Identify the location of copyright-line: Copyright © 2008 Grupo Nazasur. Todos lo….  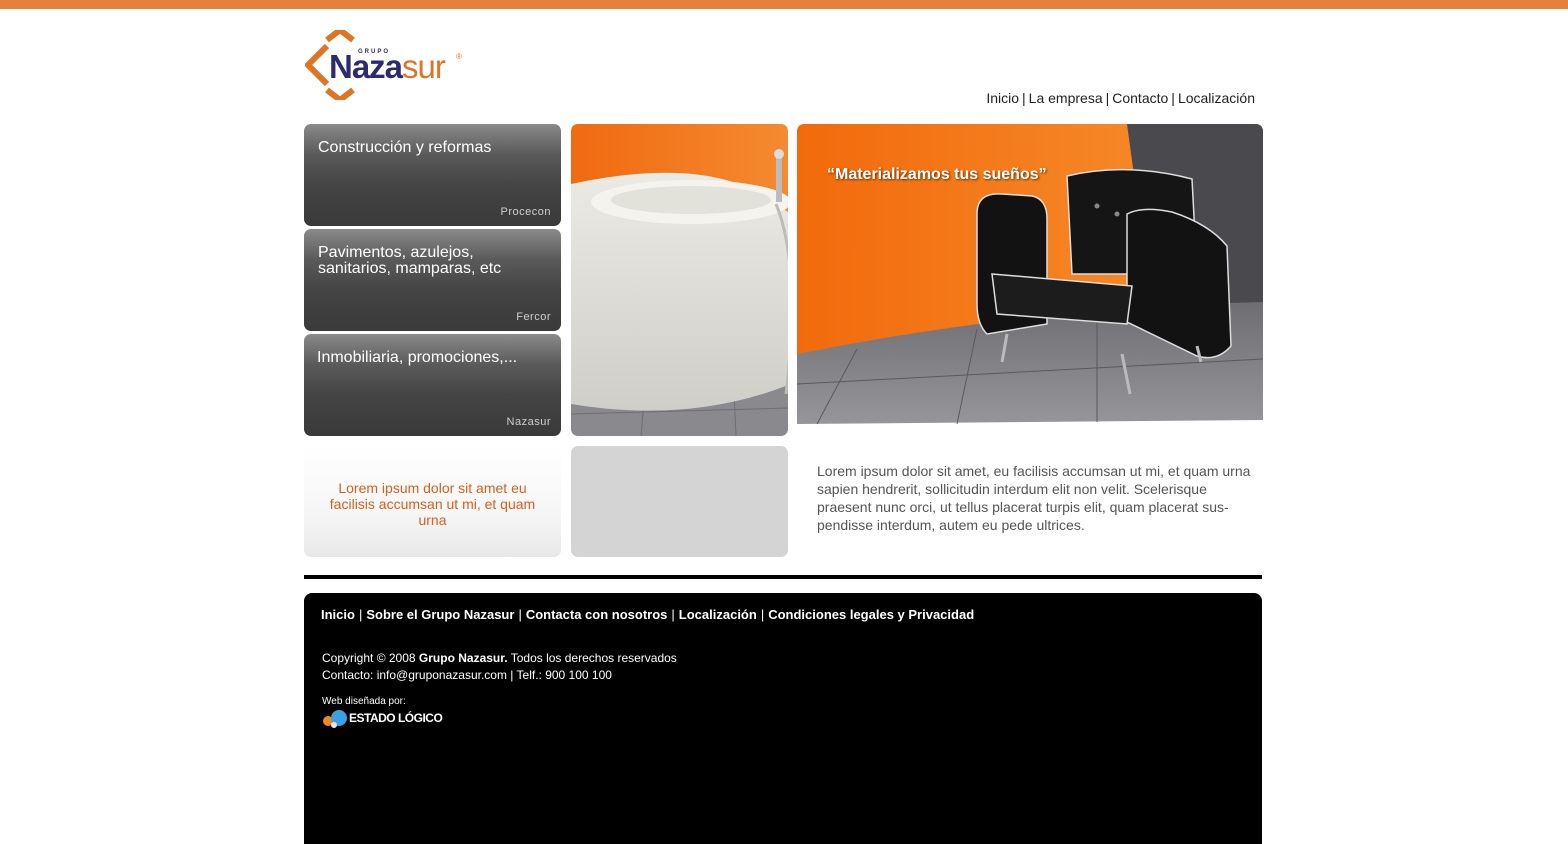
(499, 658).